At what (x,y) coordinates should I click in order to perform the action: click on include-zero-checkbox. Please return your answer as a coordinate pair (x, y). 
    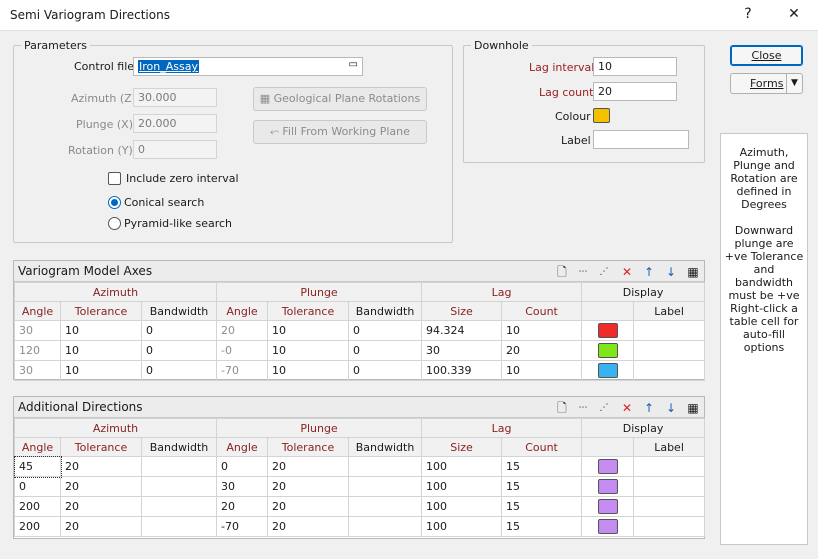
    Looking at the image, I should click on (114, 178).